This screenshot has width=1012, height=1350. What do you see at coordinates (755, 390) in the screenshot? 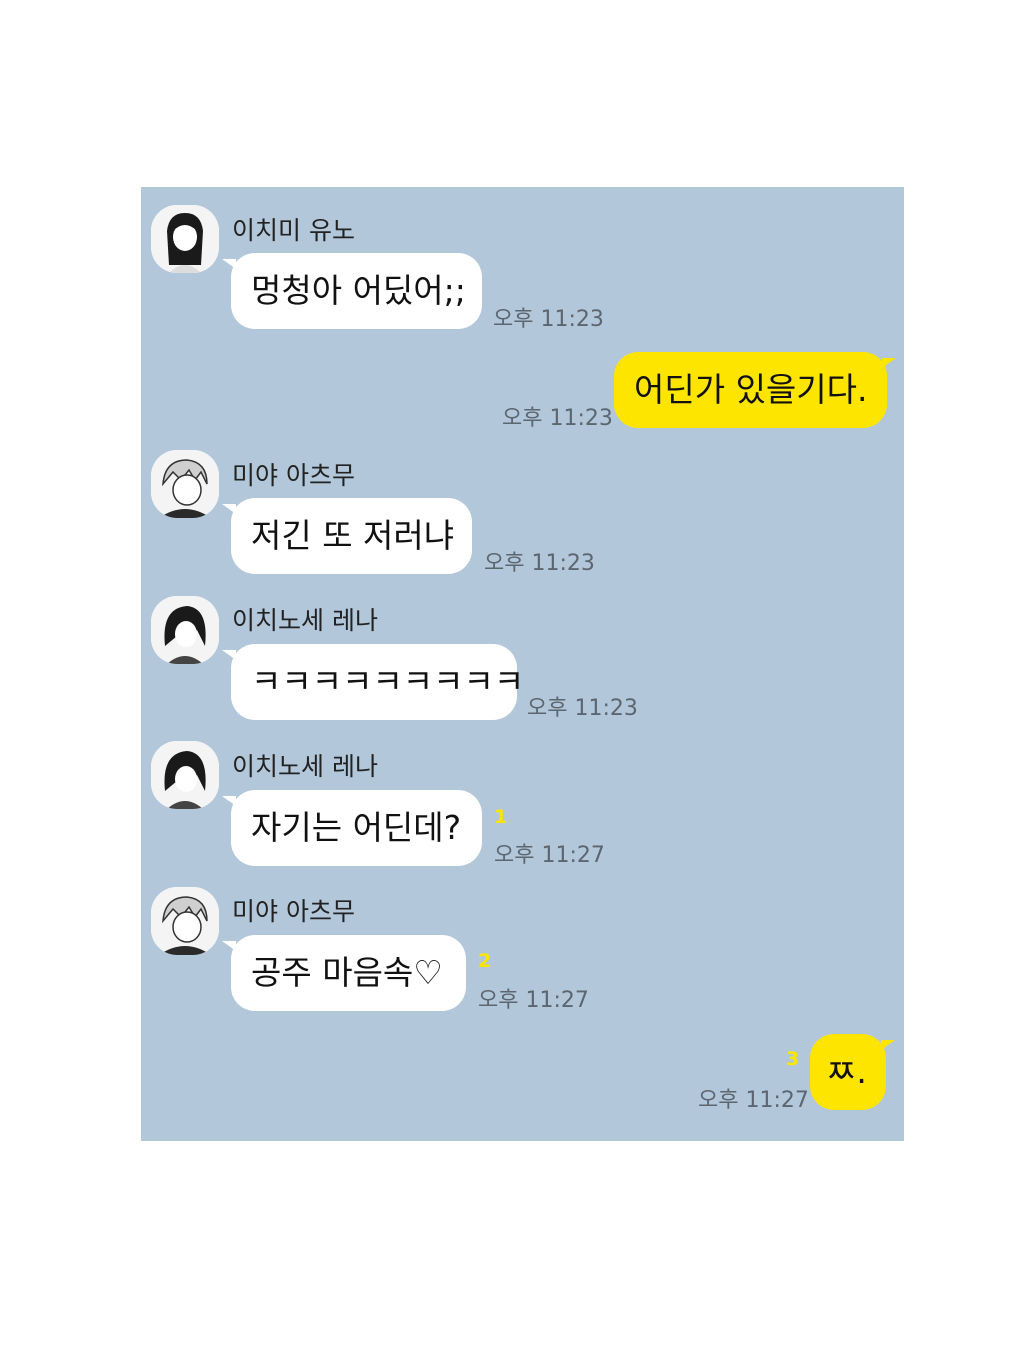
I see `message-bubble: 어딘가 있을기다.` at bounding box center [755, 390].